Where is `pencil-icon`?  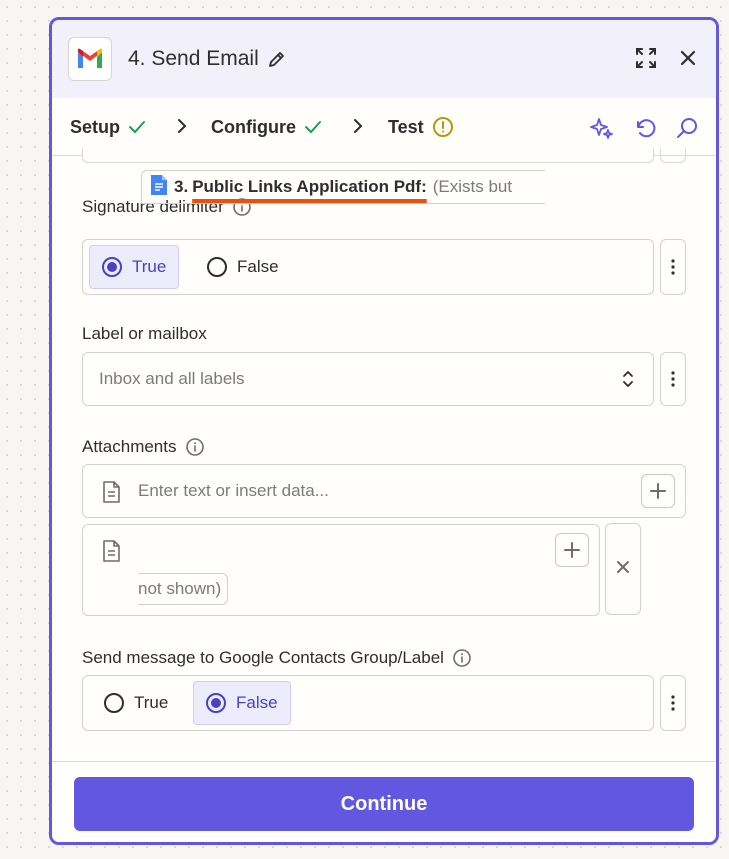
pencil-icon is located at coordinates (277, 59).